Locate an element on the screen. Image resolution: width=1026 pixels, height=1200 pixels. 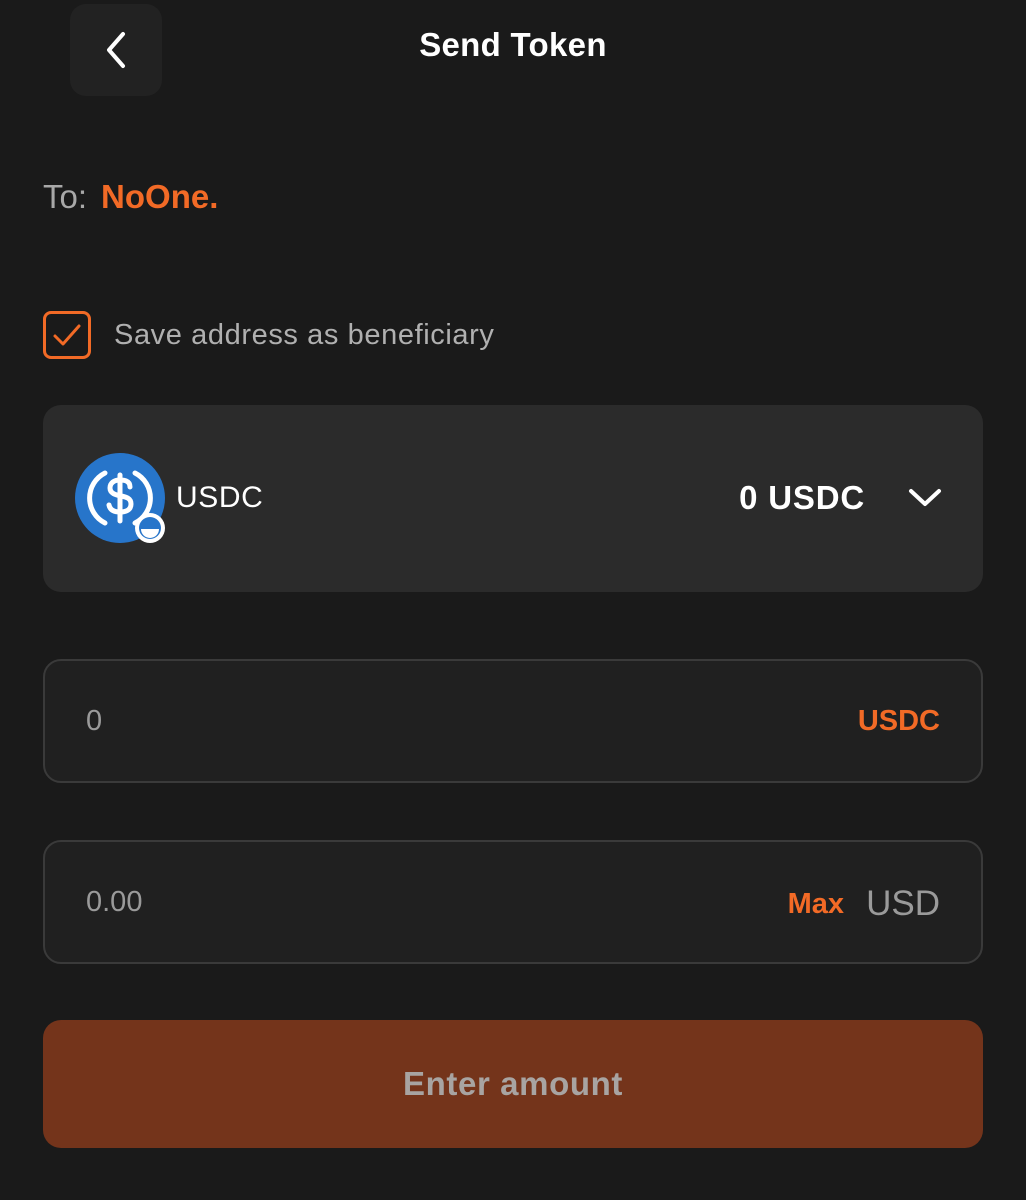
token-selector: USDC 0 USDC is located at coordinates (513, 498).